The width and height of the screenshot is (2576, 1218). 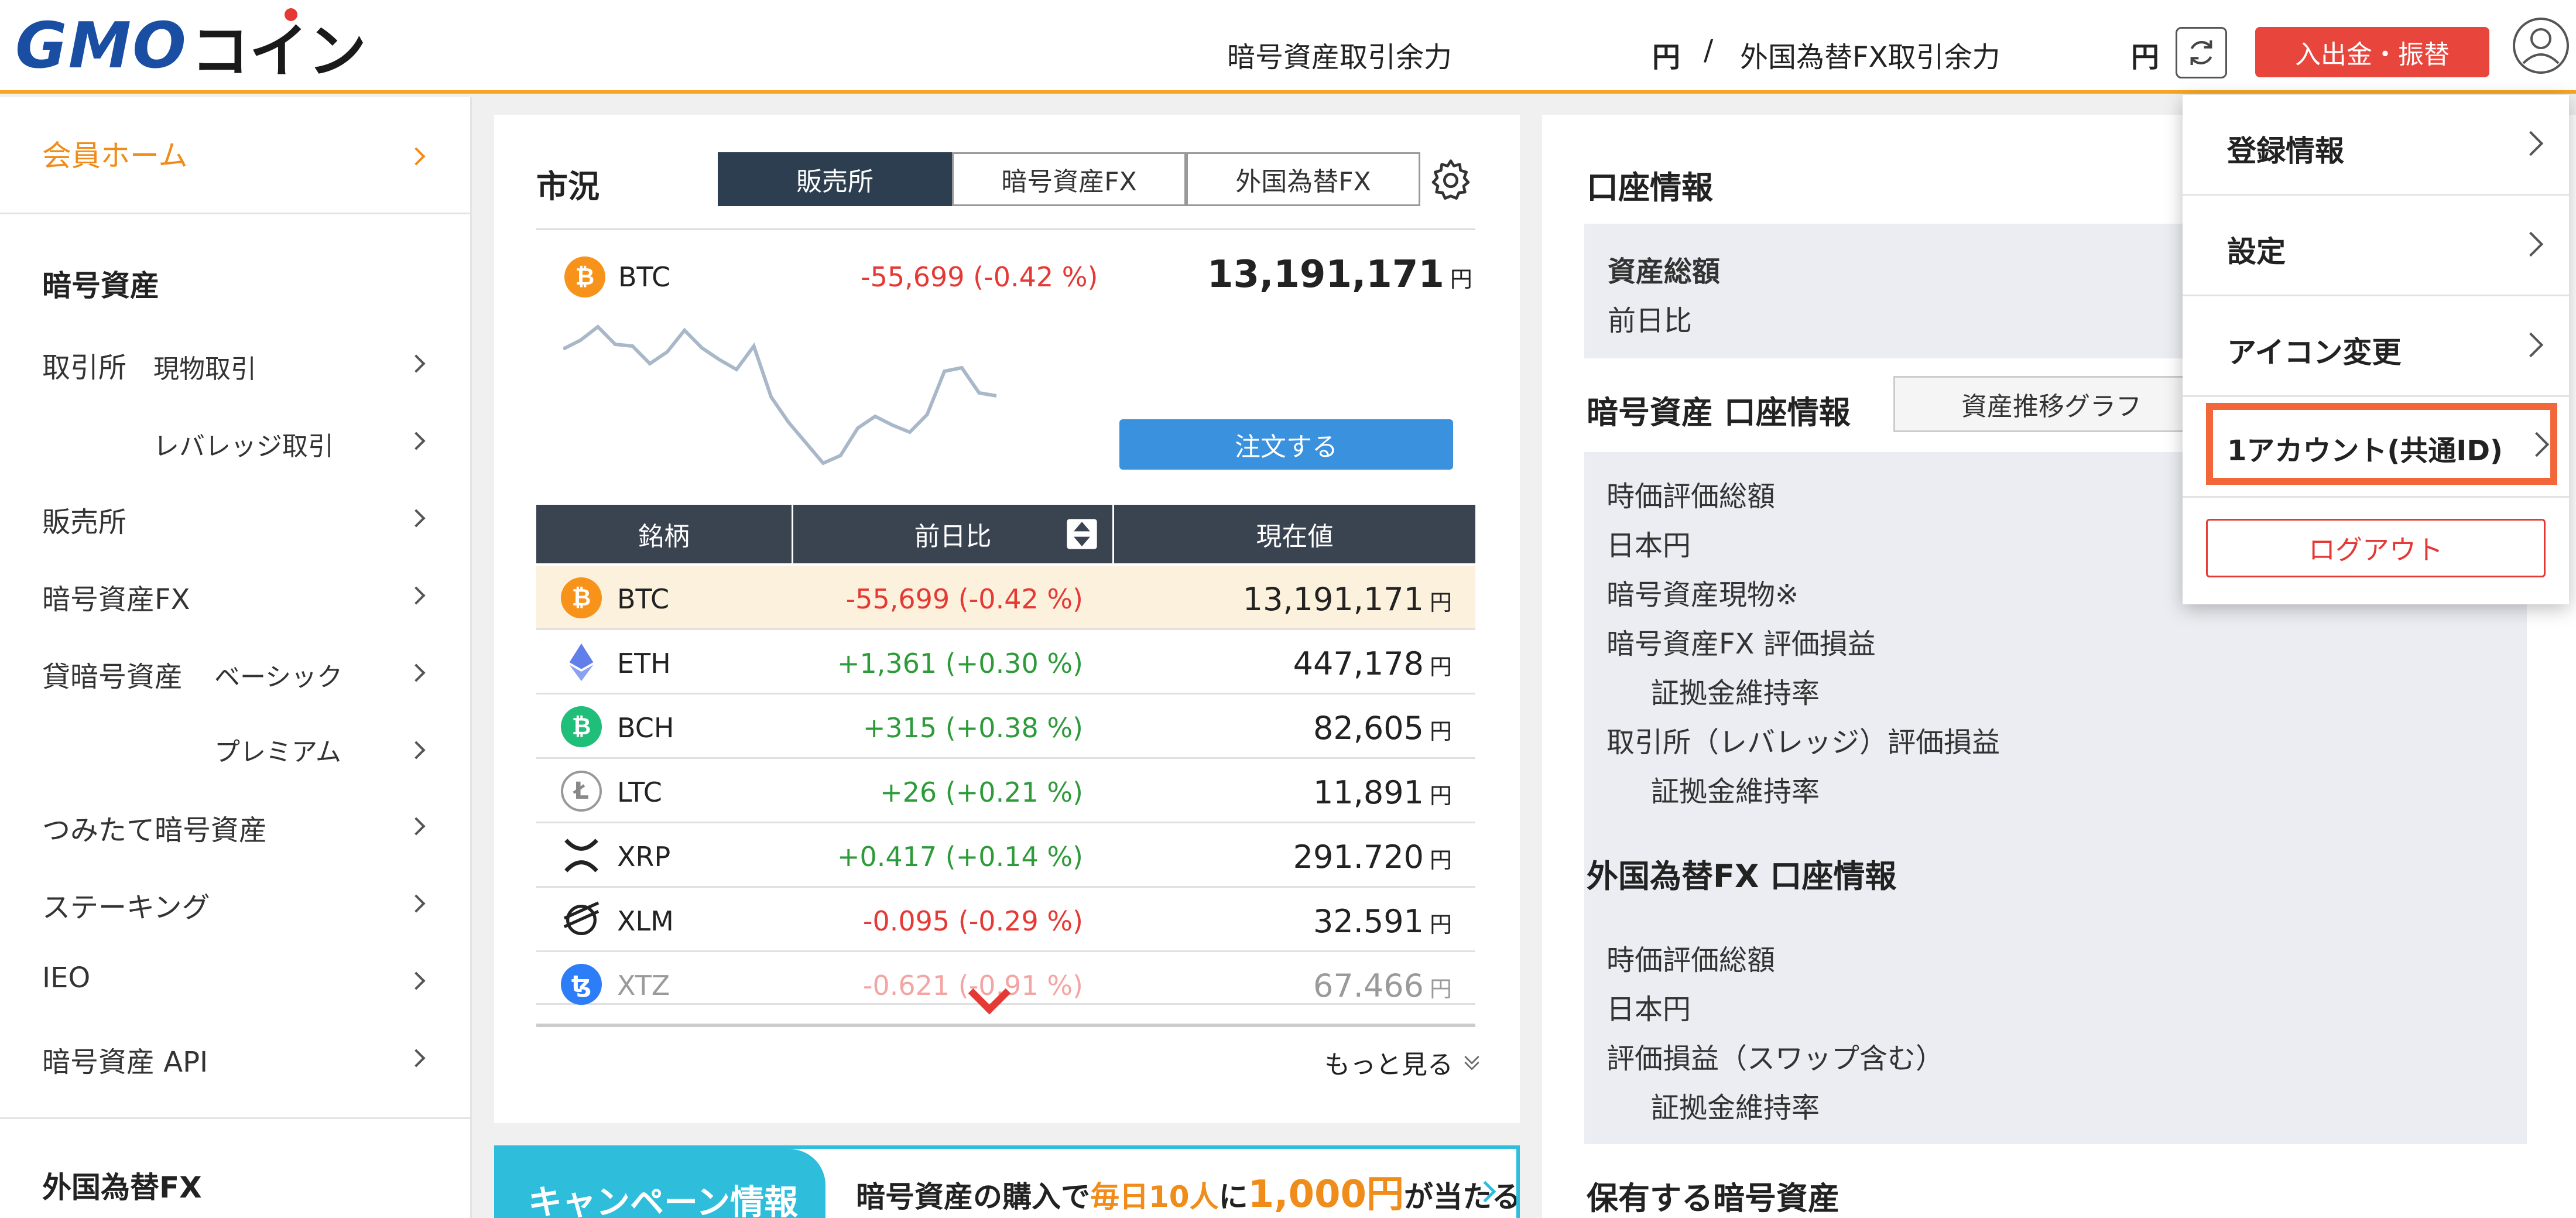 I want to click on row-symbol: ETH, so click(x=644, y=663).